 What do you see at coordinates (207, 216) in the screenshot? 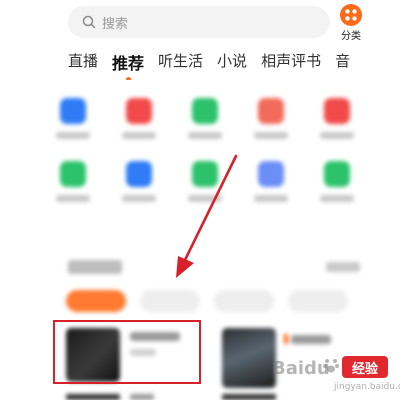
I see `annotation-arrow` at bounding box center [207, 216].